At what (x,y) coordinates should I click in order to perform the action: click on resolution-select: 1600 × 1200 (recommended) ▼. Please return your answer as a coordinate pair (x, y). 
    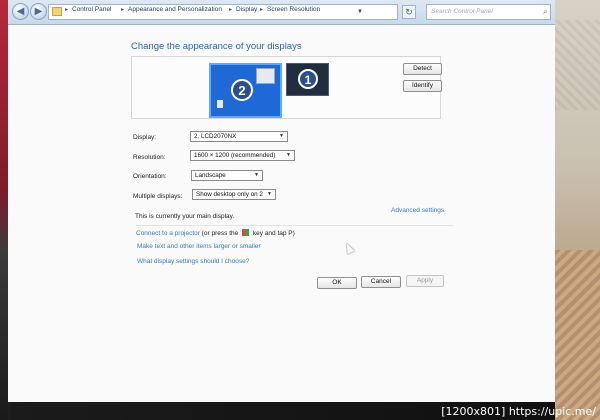
    Looking at the image, I should click on (242, 155).